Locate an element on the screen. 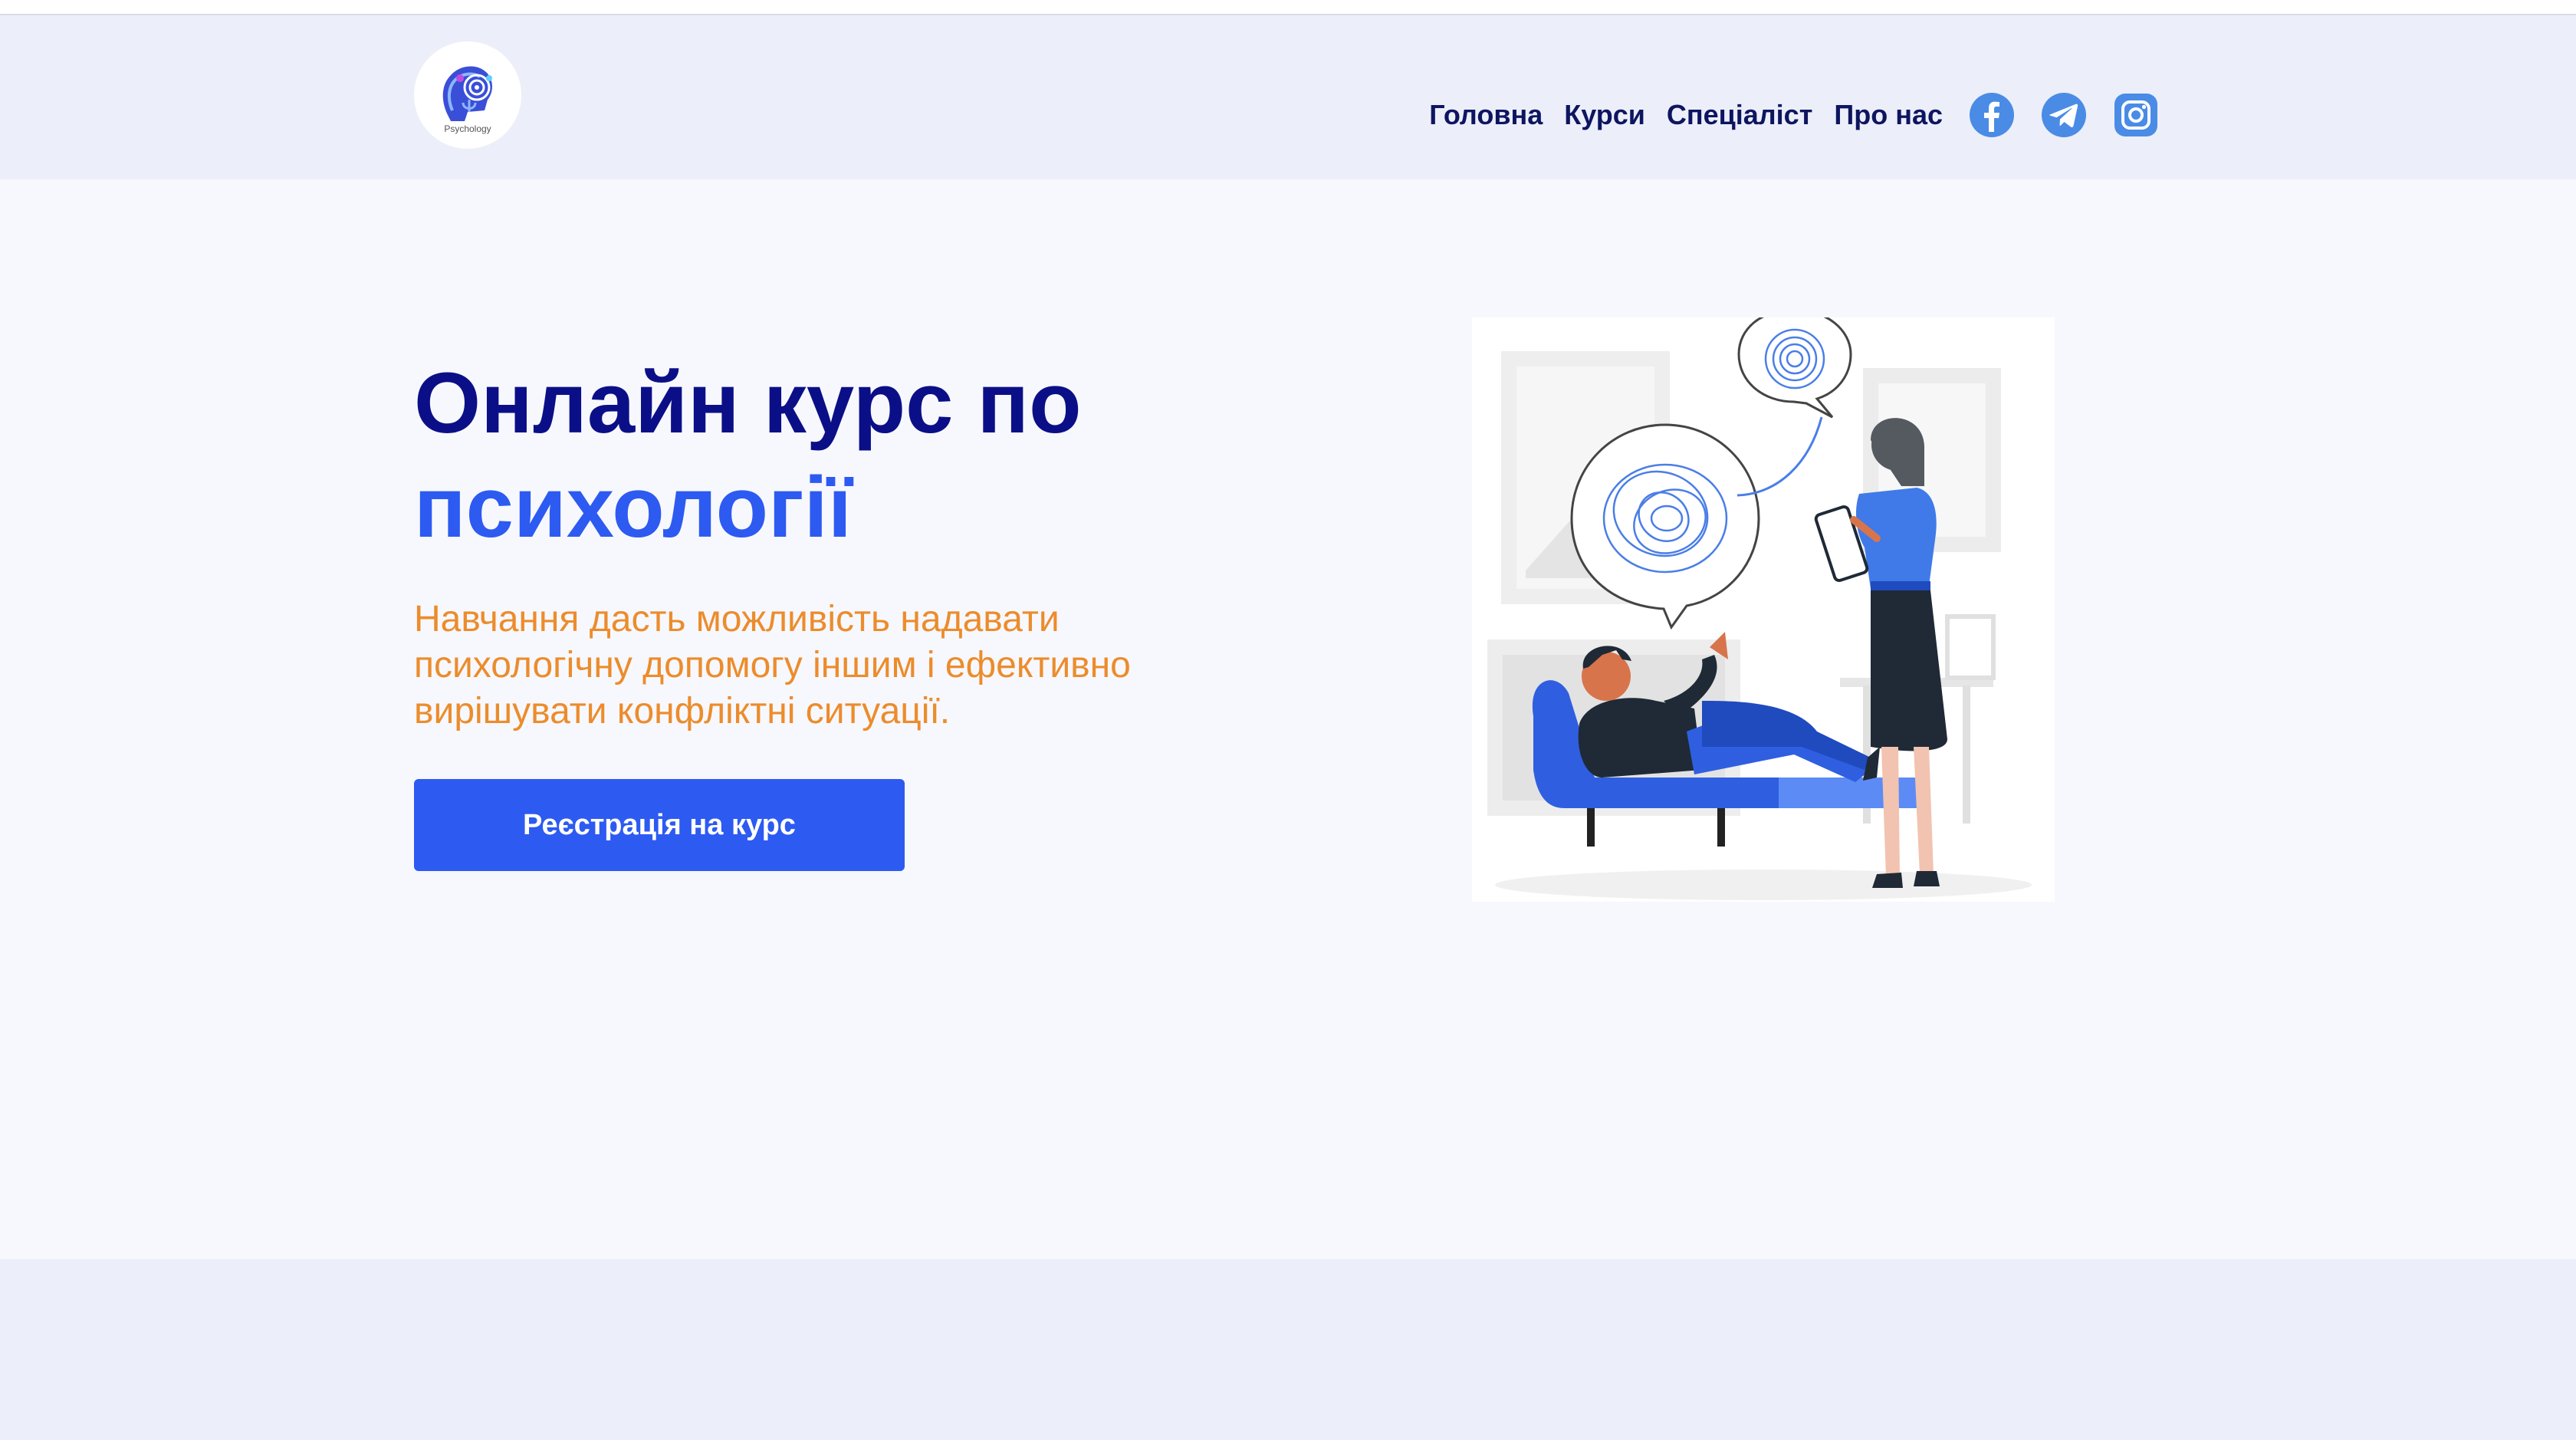  main-nav: Головна Курси Спеціаліст Про нас is located at coordinates (1794, 115).